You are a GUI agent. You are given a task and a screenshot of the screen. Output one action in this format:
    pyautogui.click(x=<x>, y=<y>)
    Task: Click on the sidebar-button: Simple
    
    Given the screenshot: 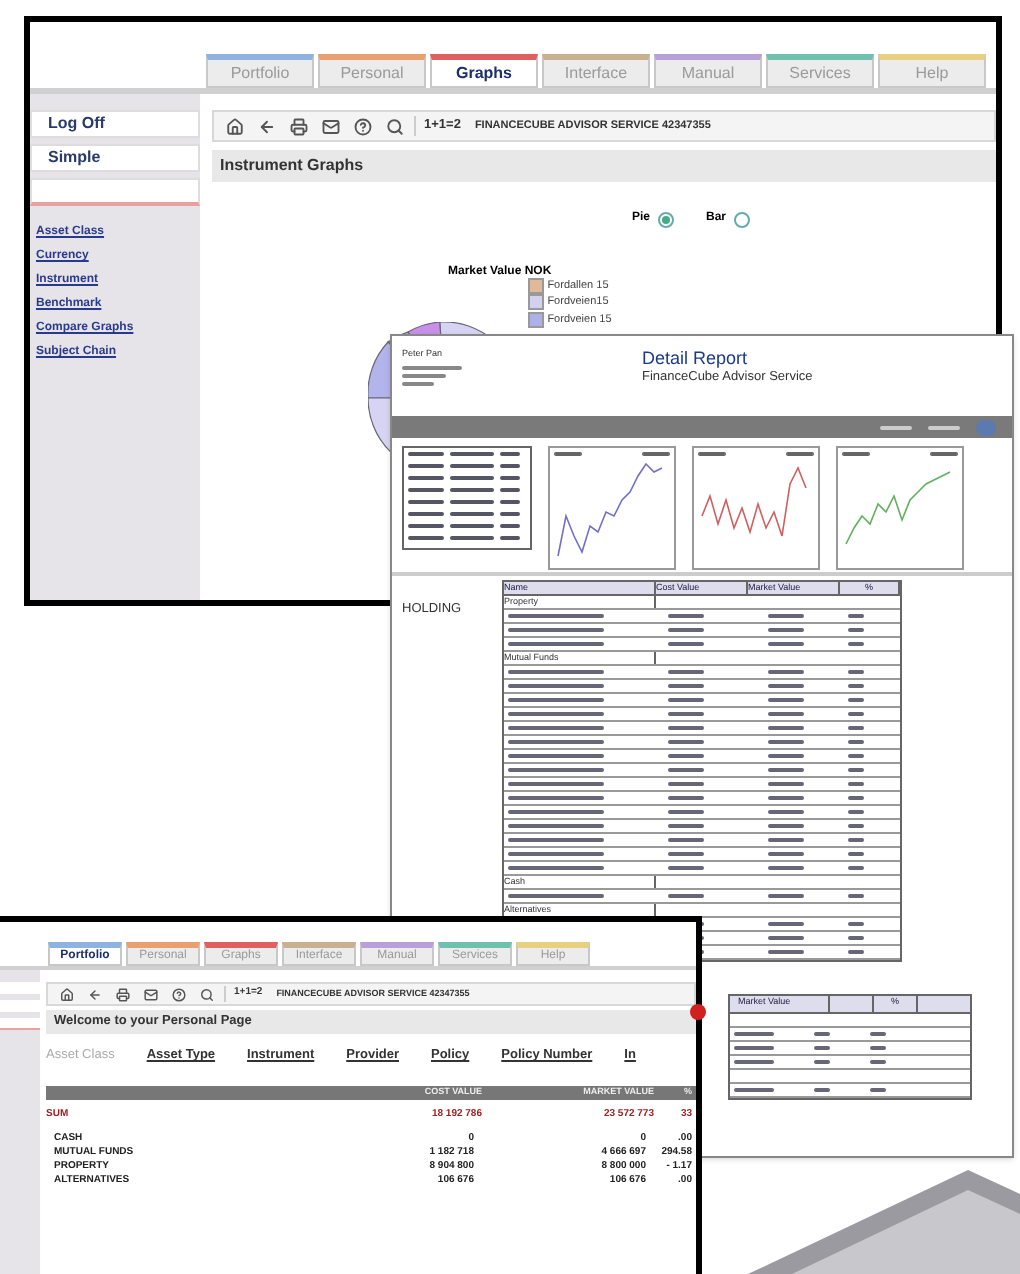 What is the action you would take?
    pyautogui.click(x=115, y=158)
    